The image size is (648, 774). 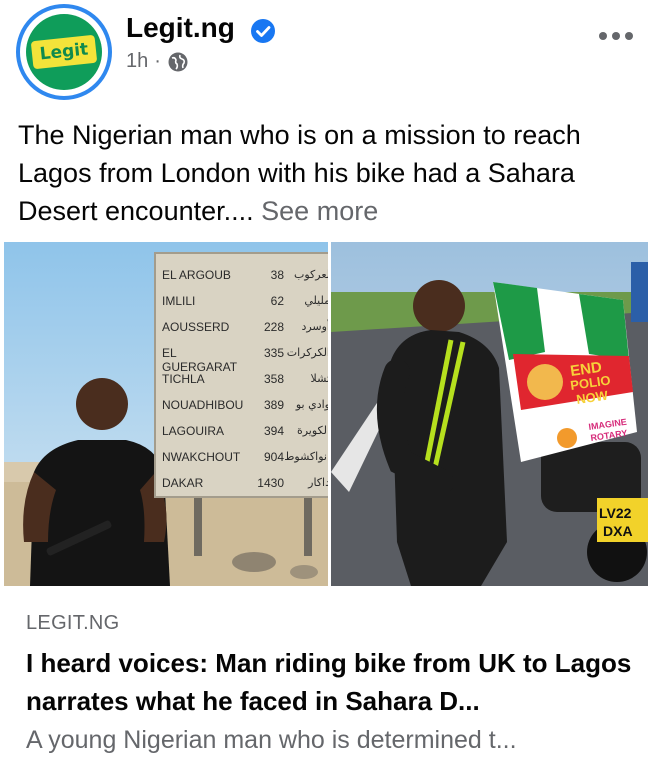 I want to click on verified-badge-icon, so click(x=263, y=31).